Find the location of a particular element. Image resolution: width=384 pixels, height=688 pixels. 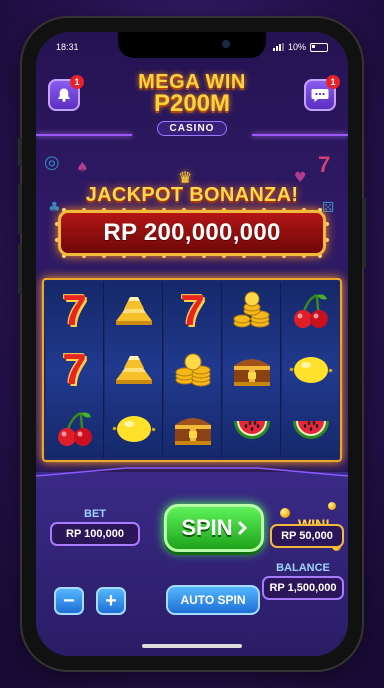

notifications-badge: 1 is located at coordinates (77, 82).